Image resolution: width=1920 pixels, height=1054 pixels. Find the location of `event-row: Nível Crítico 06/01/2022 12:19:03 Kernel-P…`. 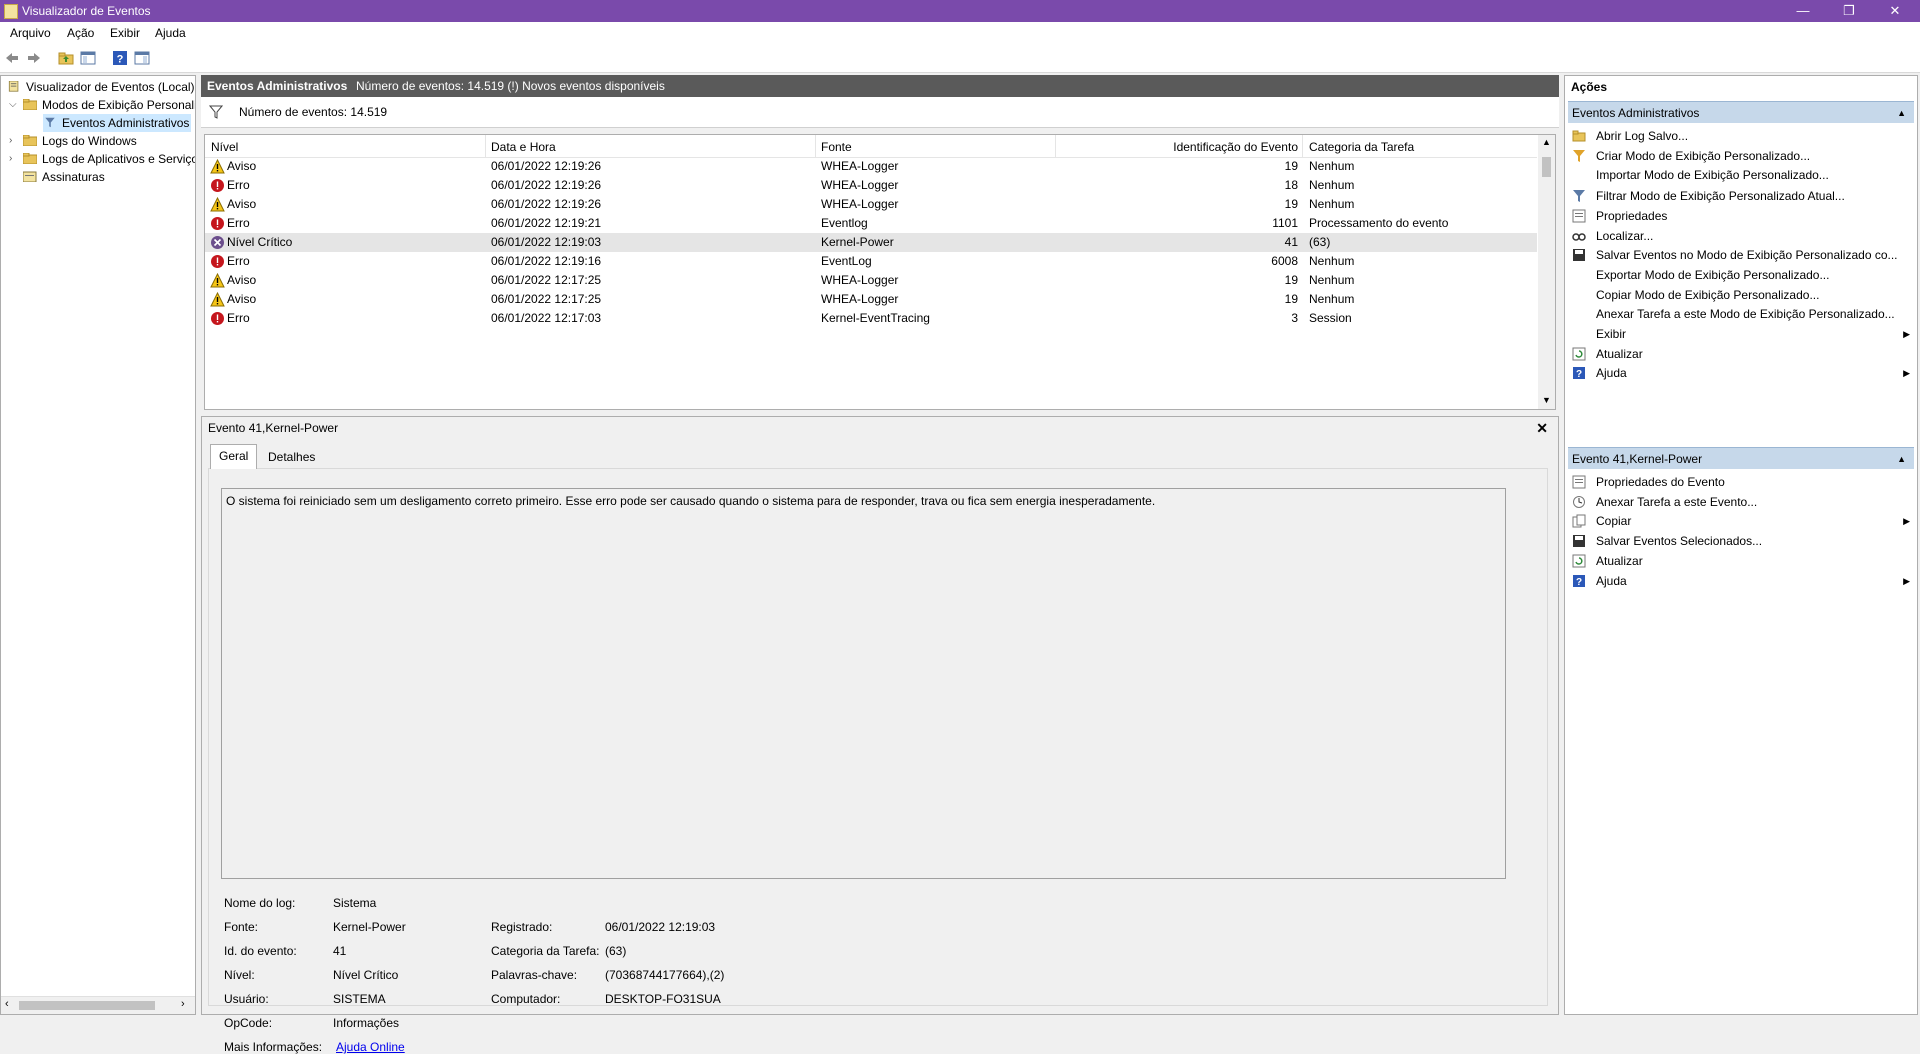

event-row: Nível Crítico 06/01/2022 12:19:03 Kernel-P… is located at coordinates (871, 242).